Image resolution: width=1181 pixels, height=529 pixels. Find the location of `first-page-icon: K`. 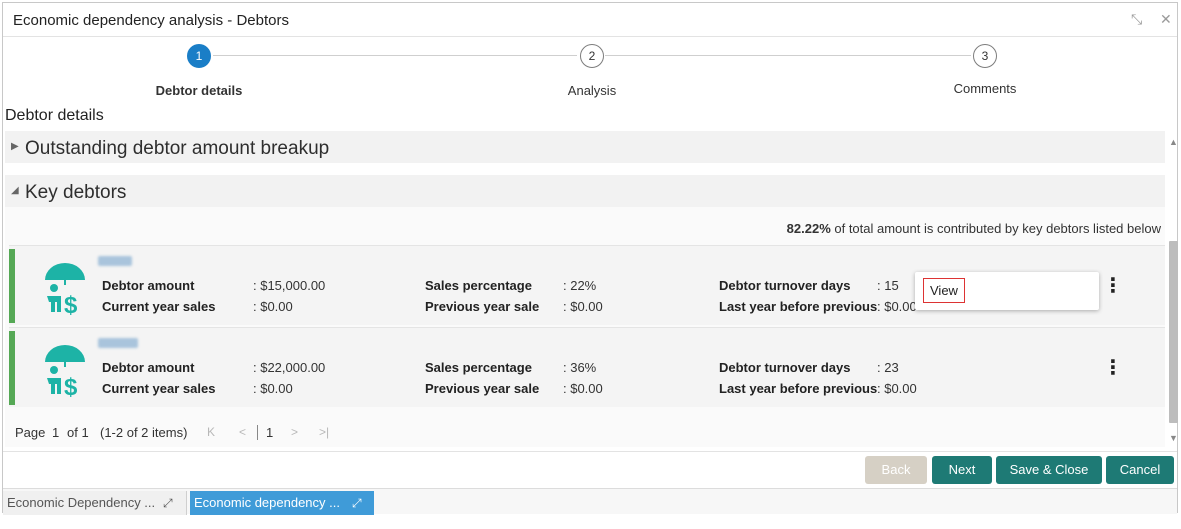

first-page-icon: K is located at coordinates (211, 432).